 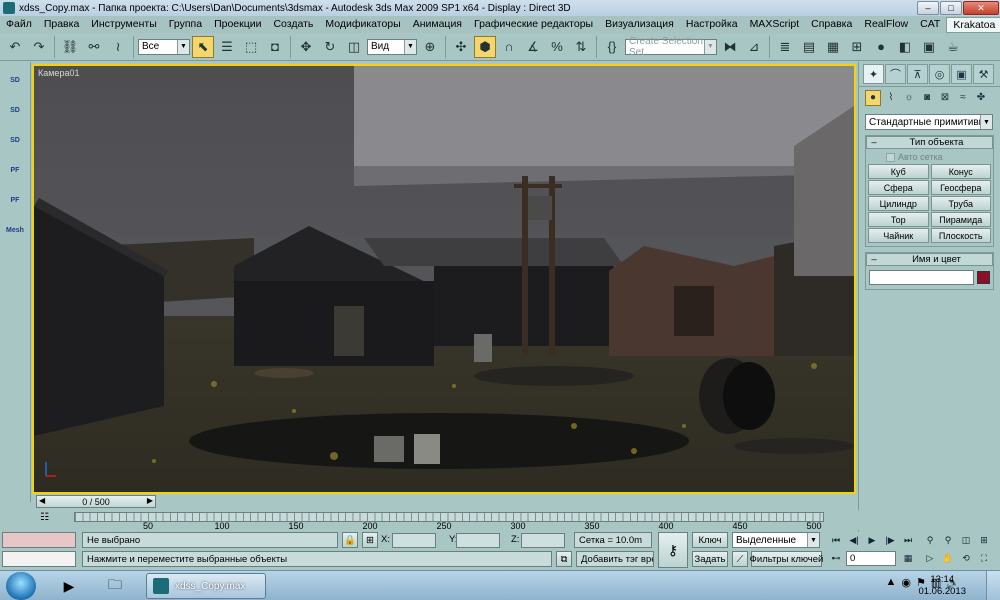 What do you see at coordinates (392, 46) in the screenshot?
I see `reference-coordinate-dropdown: Вид ▼` at bounding box center [392, 46].